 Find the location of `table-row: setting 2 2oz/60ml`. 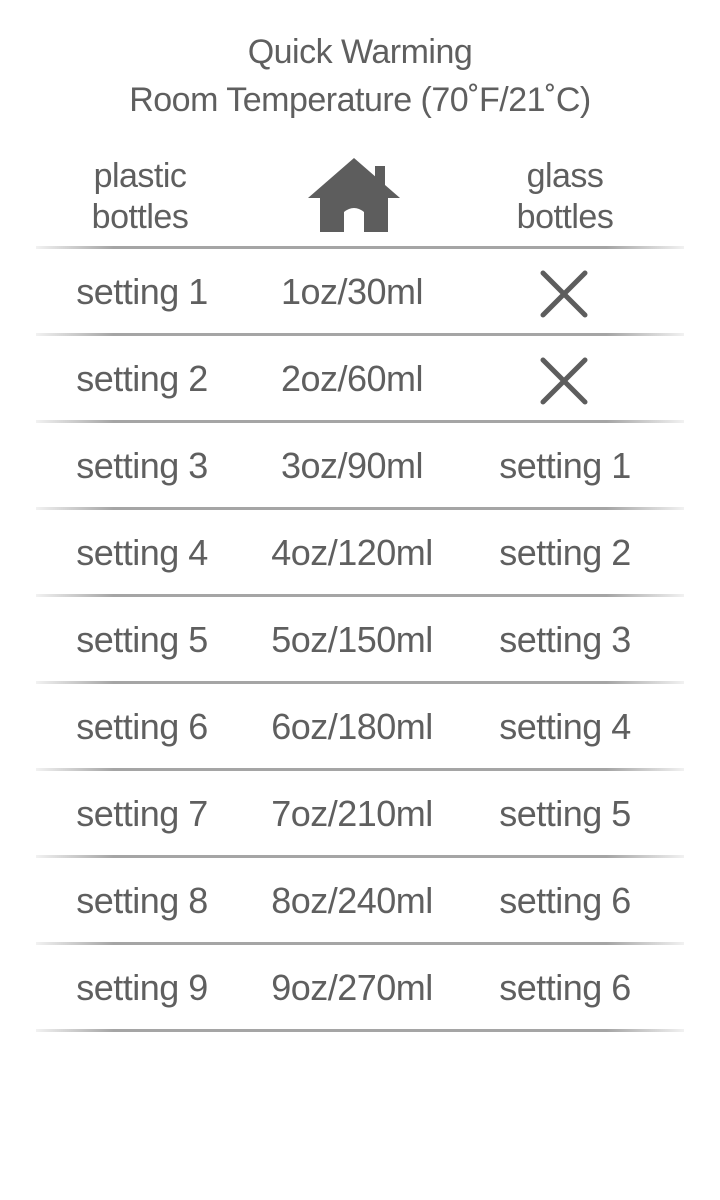

table-row: setting 2 2oz/60ml is located at coordinates (360, 379).